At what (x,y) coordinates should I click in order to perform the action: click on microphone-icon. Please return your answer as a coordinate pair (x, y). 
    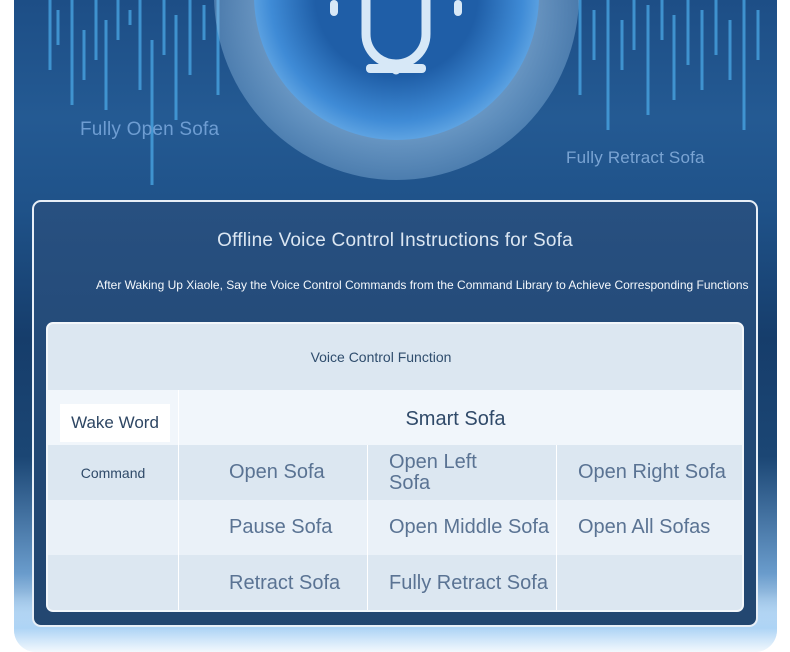
    Looking at the image, I should click on (396, 37).